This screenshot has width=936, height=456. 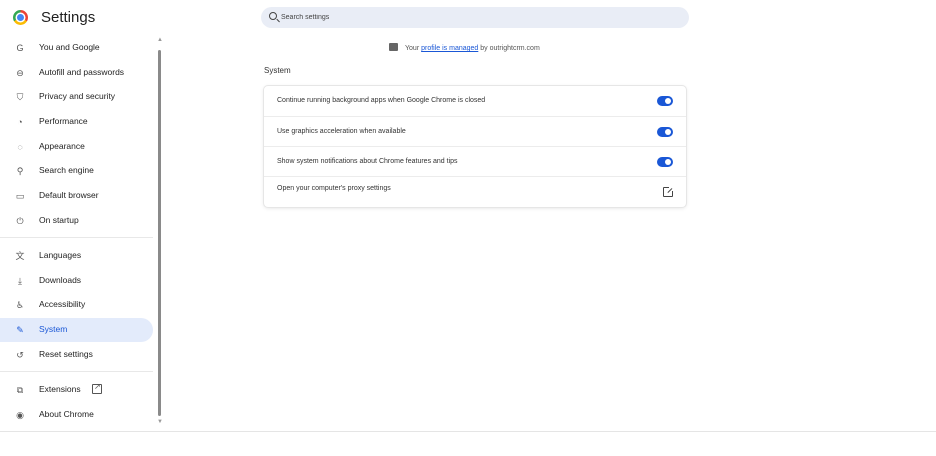 I want to click on sidebar-item-extensions: ⧉ Extensions, so click(x=76, y=390).